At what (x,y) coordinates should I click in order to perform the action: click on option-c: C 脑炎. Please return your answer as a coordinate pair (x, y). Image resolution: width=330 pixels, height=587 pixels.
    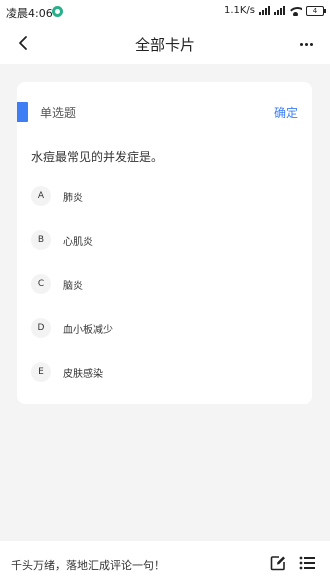
    Looking at the image, I should click on (165, 284).